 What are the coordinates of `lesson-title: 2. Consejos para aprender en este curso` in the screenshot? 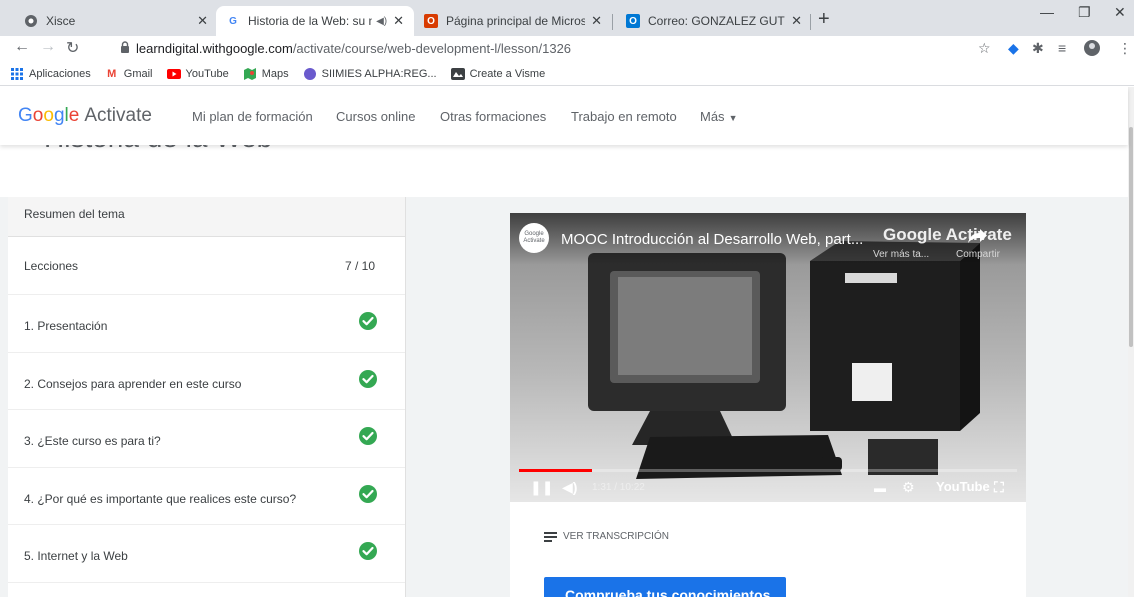 It's located at (133, 383).